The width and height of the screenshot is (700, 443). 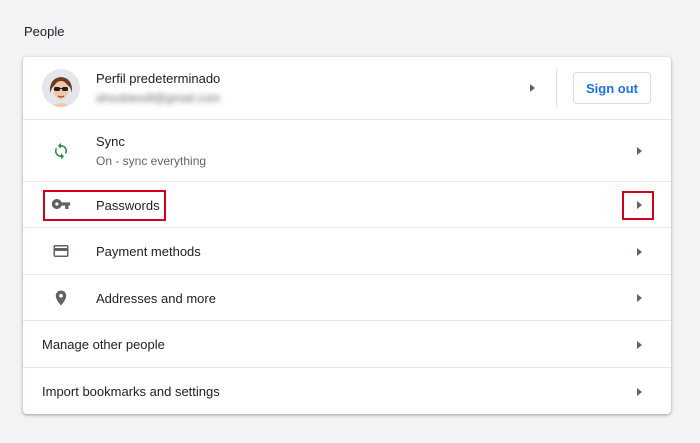 I want to click on avatar-woman-sunglasses-icon, so click(x=61, y=88).